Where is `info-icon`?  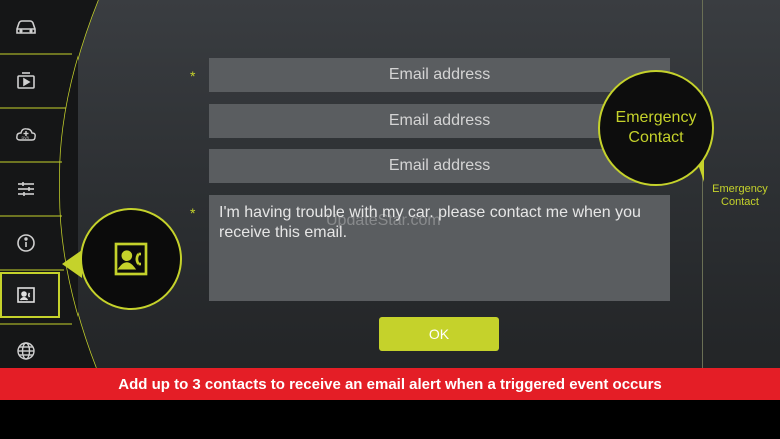
info-icon is located at coordinates (26, 243).